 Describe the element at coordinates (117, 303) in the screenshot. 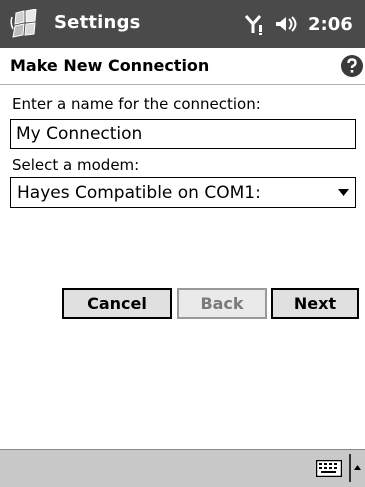

I see `cancel-button: Cancel` at that location.